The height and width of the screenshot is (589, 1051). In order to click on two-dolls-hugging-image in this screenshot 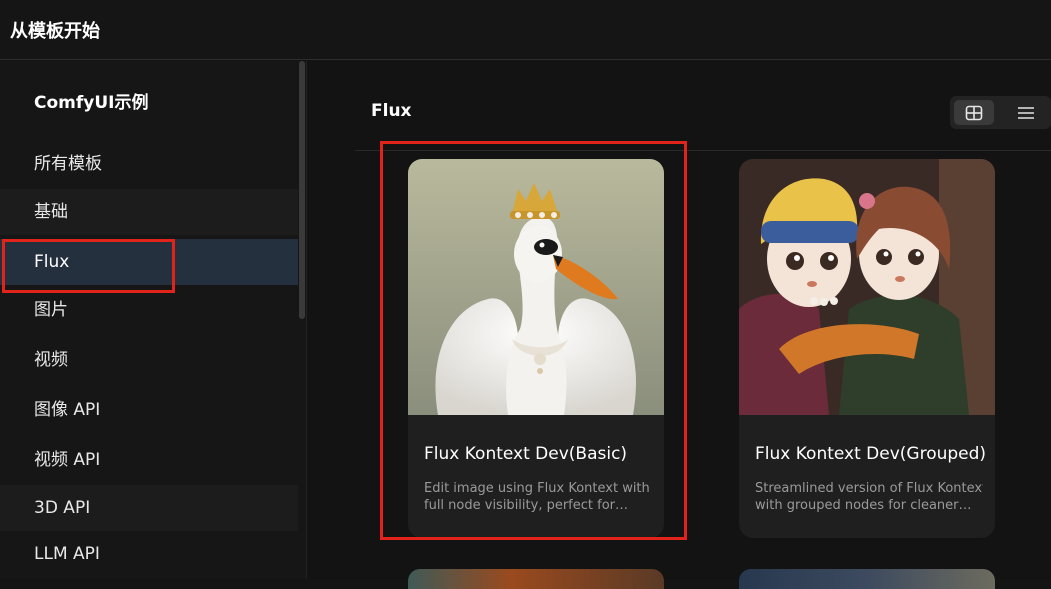, I will do `click(867, 287)`.